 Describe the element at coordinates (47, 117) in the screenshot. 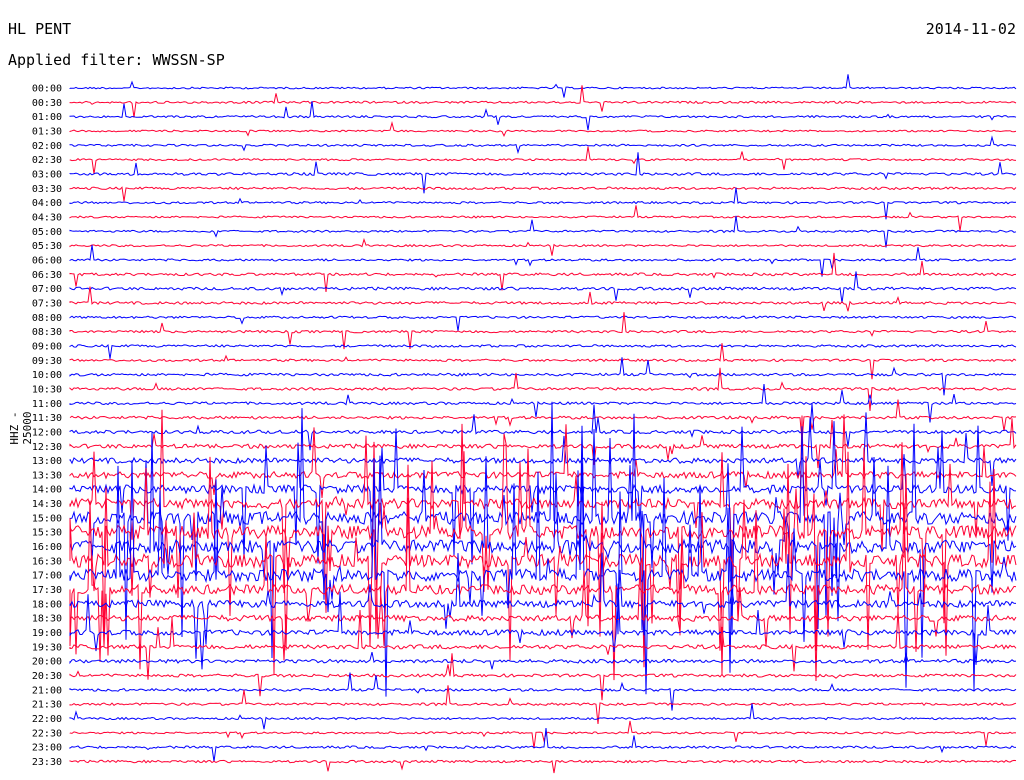

I see `time-tick-label: 01:00` at that location.